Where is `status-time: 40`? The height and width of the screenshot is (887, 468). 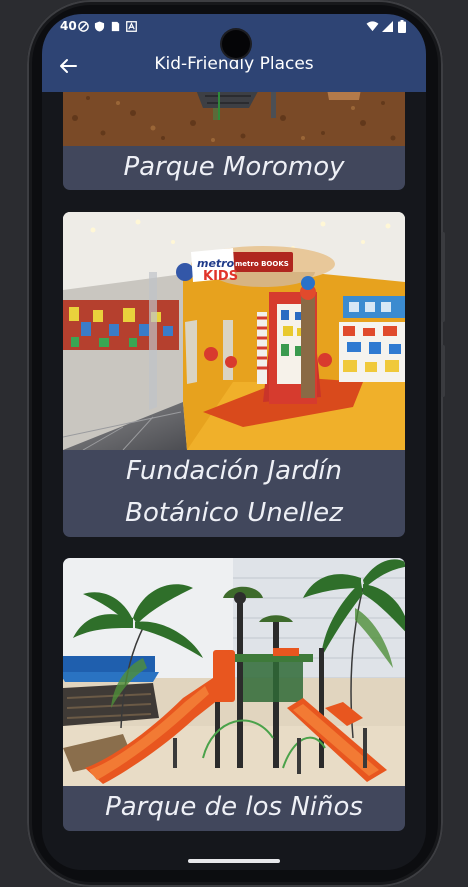
status-time: 40 is located at coordinates (68, 26).